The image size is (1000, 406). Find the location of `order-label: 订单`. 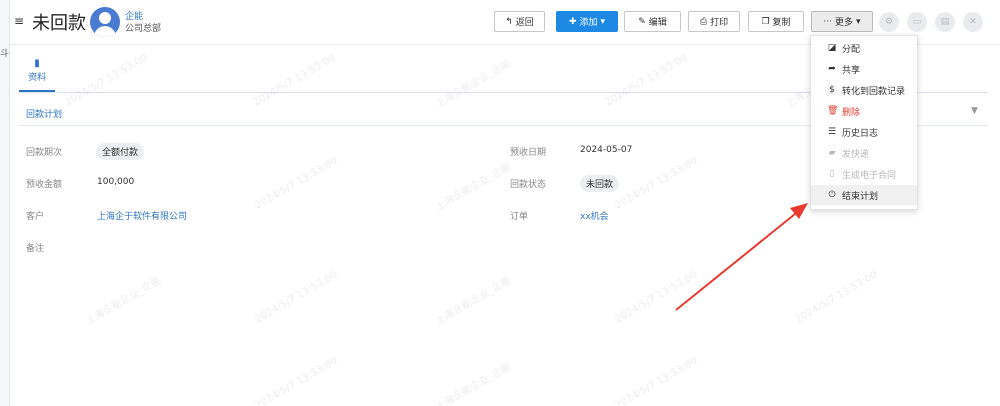

order-label: 订单 is located at coordinates (519, 217).